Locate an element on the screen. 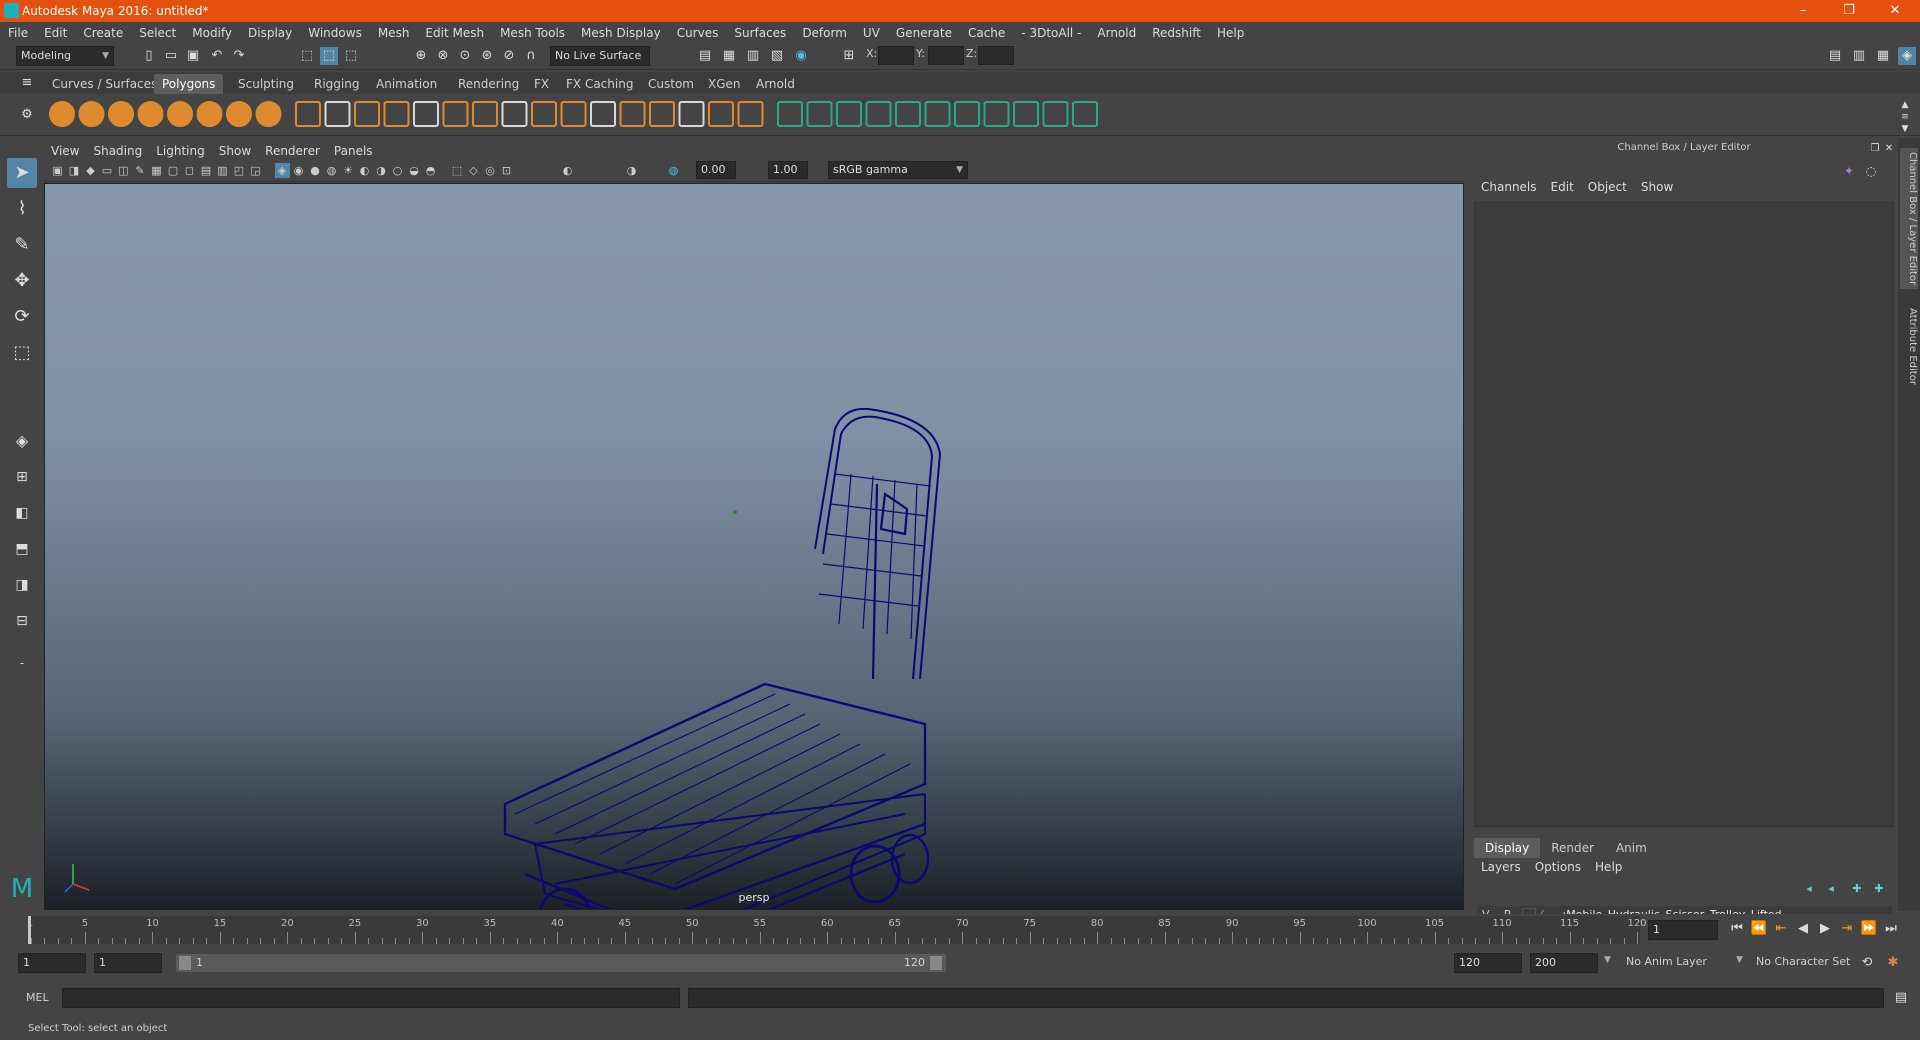 Image resolution: width=1920 pixels, height=1040 pixels. four-view-layout-icon: ⊞ is located at coordinates (22, 477).